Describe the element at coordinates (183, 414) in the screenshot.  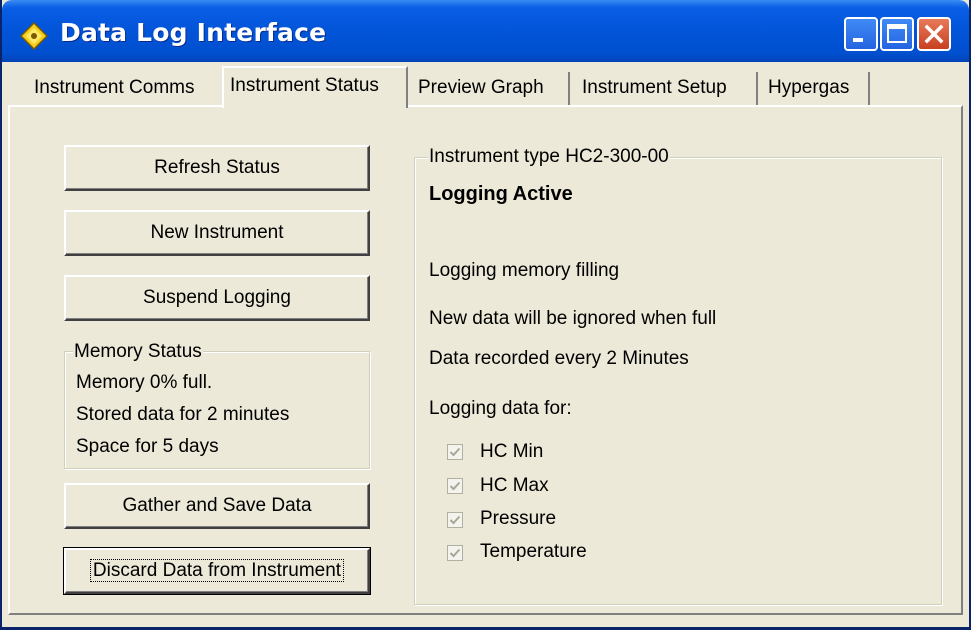
I see `stored-data-text: Stored data for 2 minutes` at that location.